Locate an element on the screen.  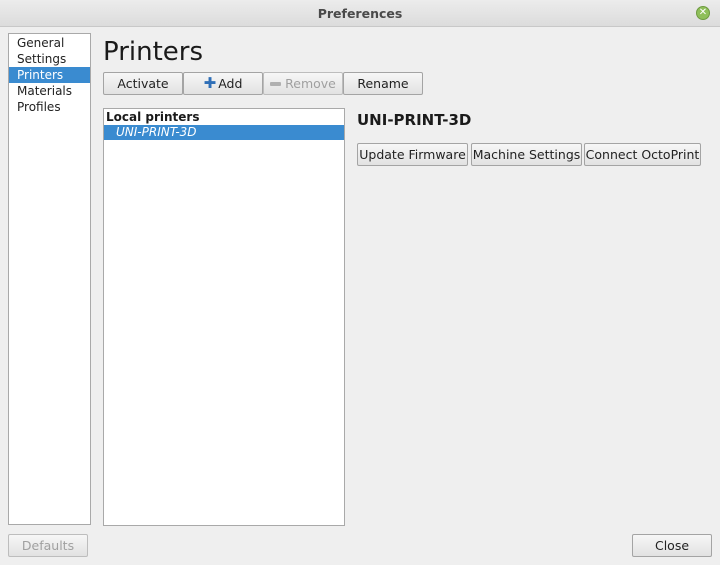
minus-icon is located at coordinates (276, 83).